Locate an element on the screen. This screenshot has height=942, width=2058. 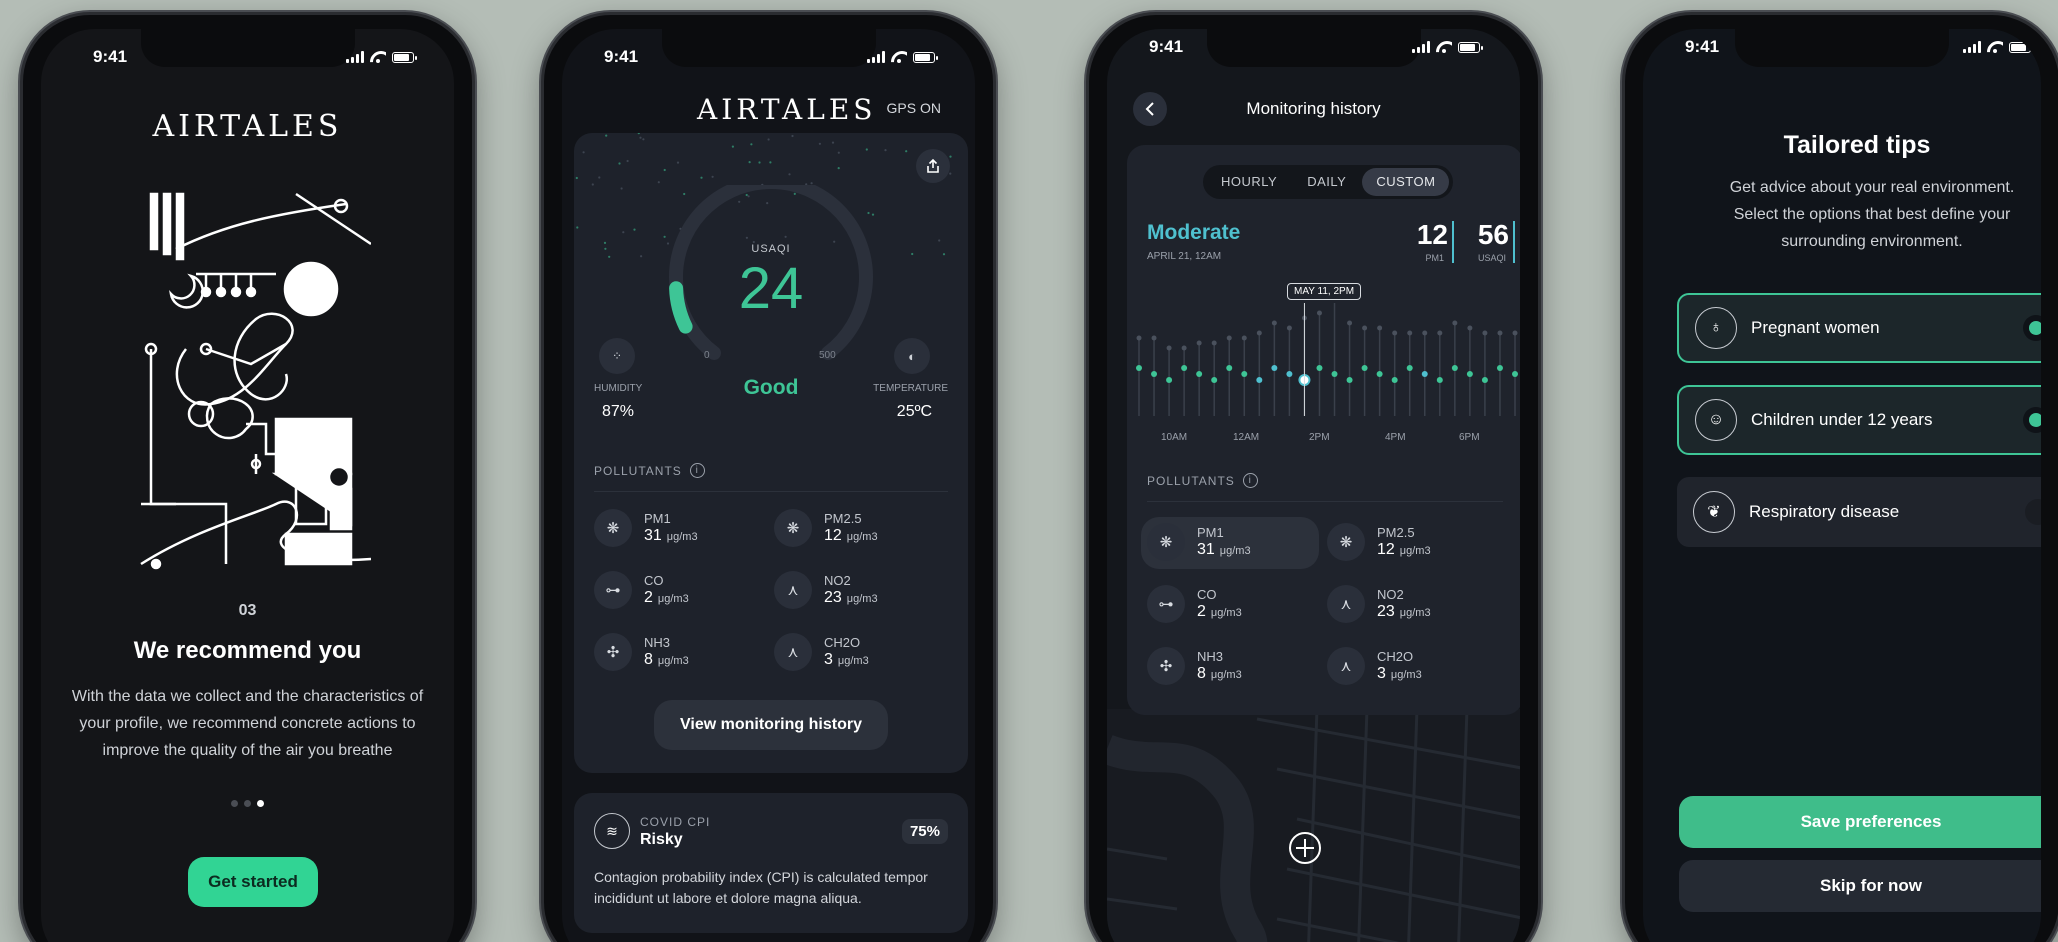
pollutant-name: PM2.5 is located at coordinates (843, 518).